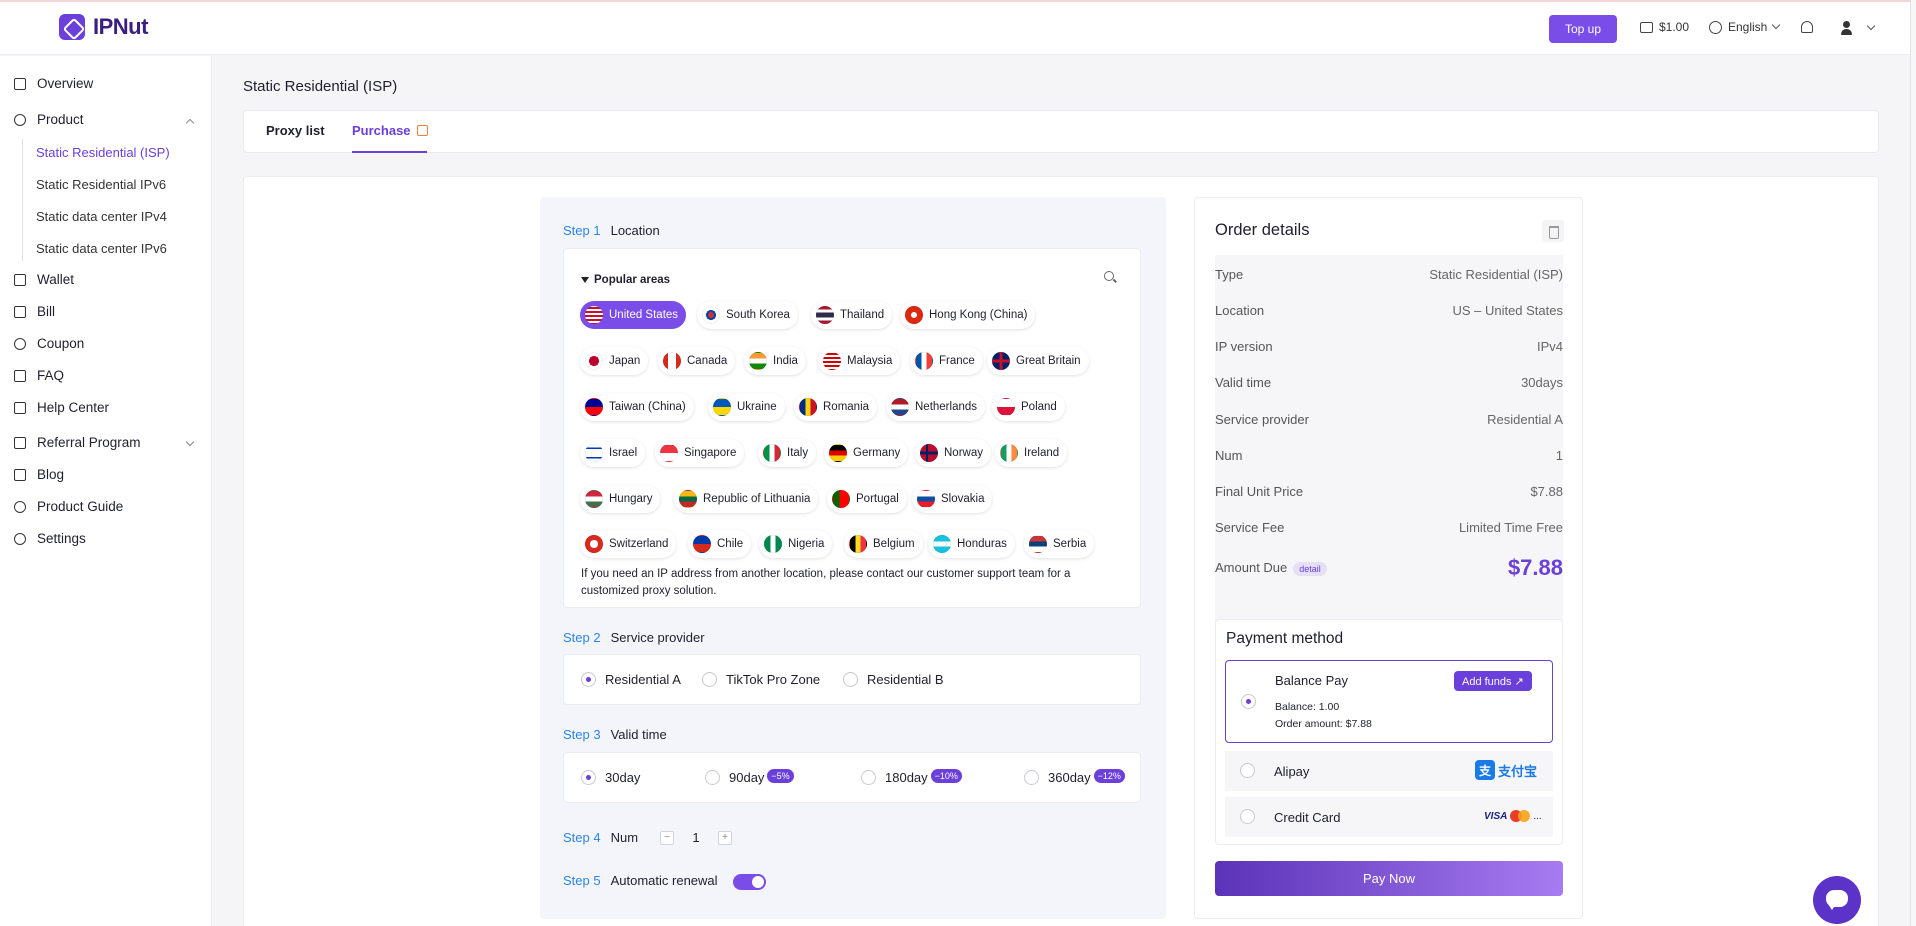 This screenshot has width=1916, height=926. Describe the element at coordinates (600, 837) in the screenshot. I see `step-4-header: Step 4 Num` at that location.